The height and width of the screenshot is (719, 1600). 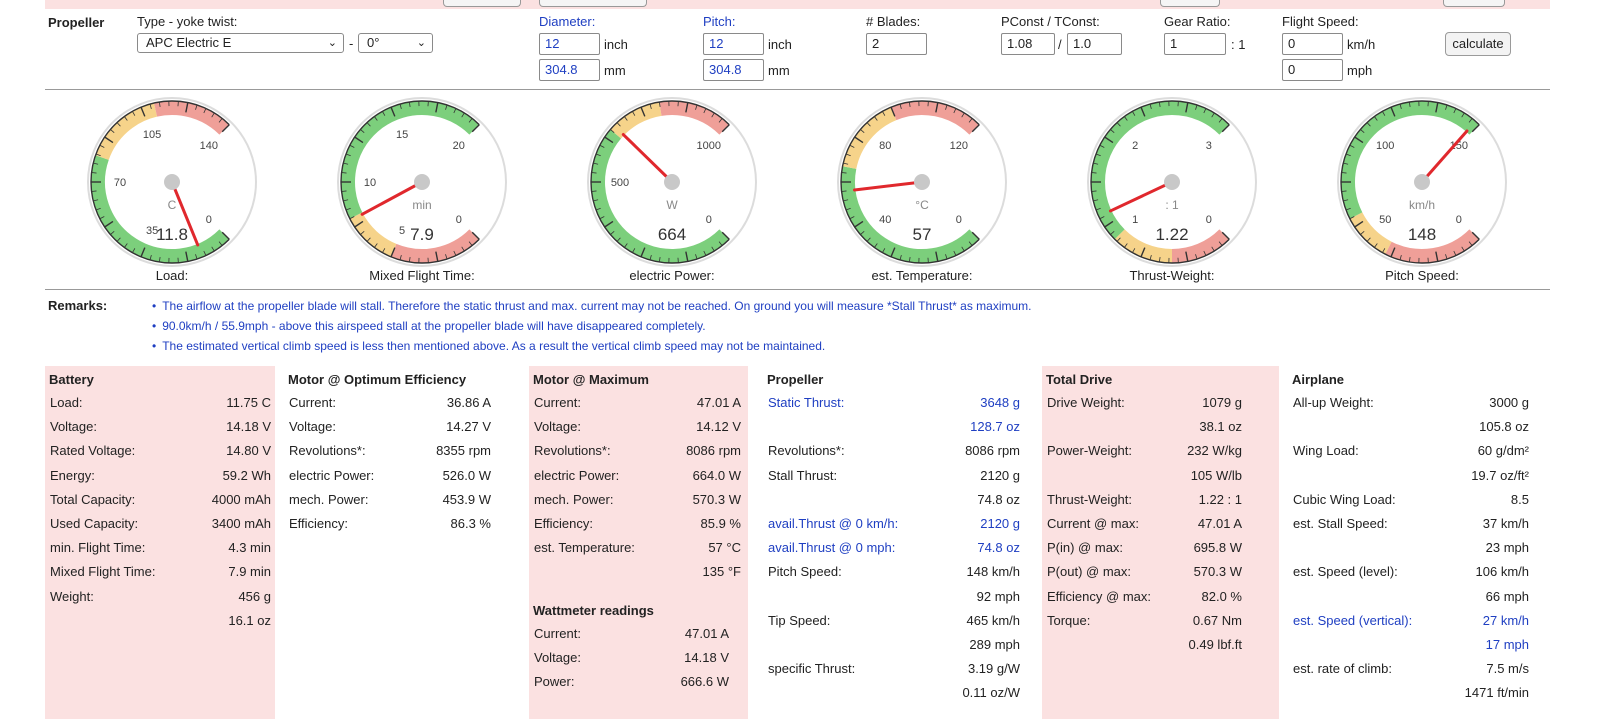 What do you see at coordinates (899, 548) in the screenshot?
I see `table-row: avail.Thrust @ 0 mph: 74.8 oz` at bounding box center [899, 548].